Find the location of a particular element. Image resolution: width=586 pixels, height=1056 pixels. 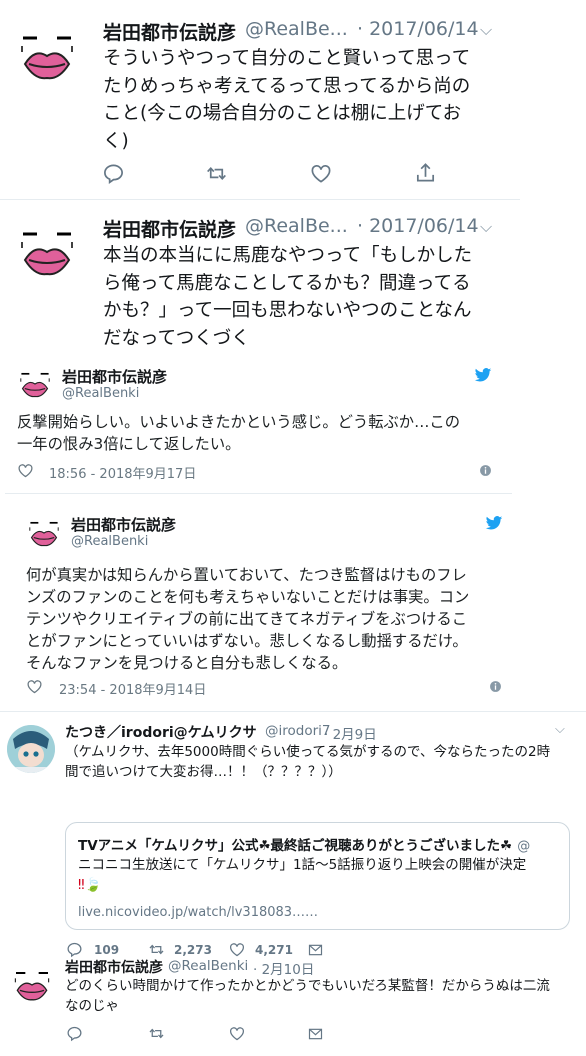

user-handle: @irodori7 is located at coordinates (297, 731).